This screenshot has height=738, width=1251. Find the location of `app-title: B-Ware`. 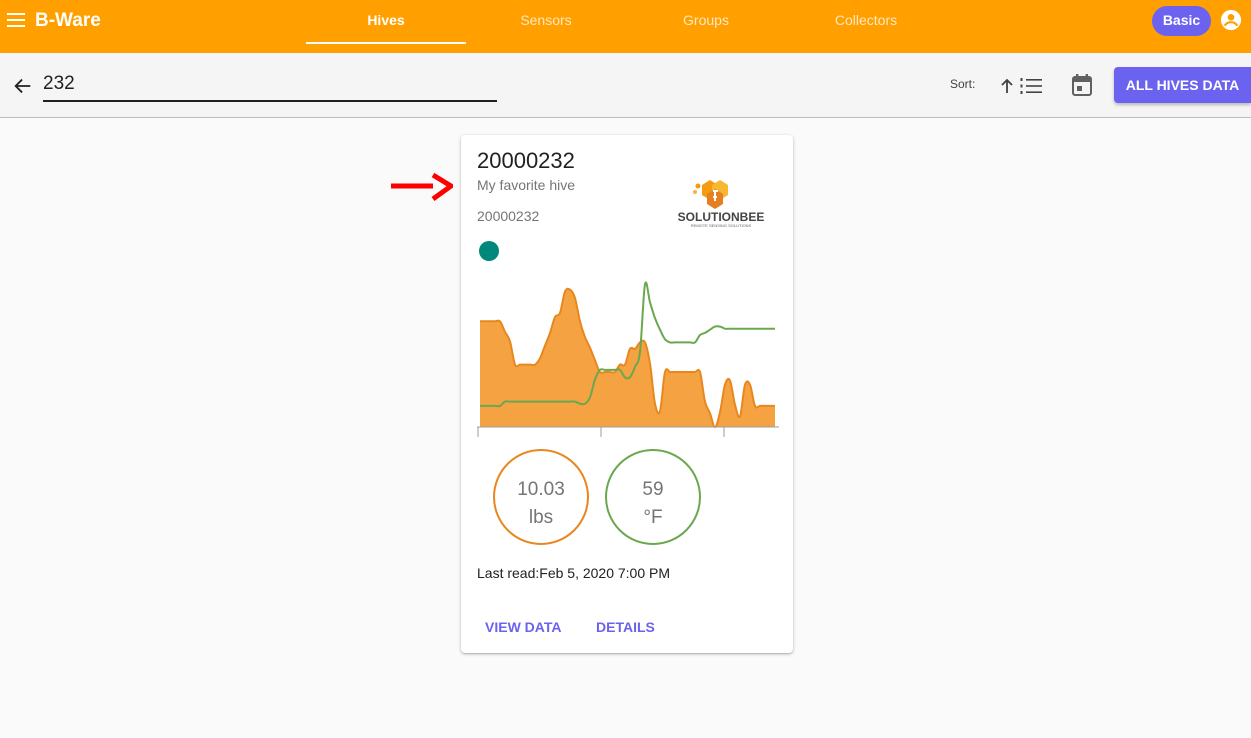

app-title: B-Ware is located at coordinates (68, 20).